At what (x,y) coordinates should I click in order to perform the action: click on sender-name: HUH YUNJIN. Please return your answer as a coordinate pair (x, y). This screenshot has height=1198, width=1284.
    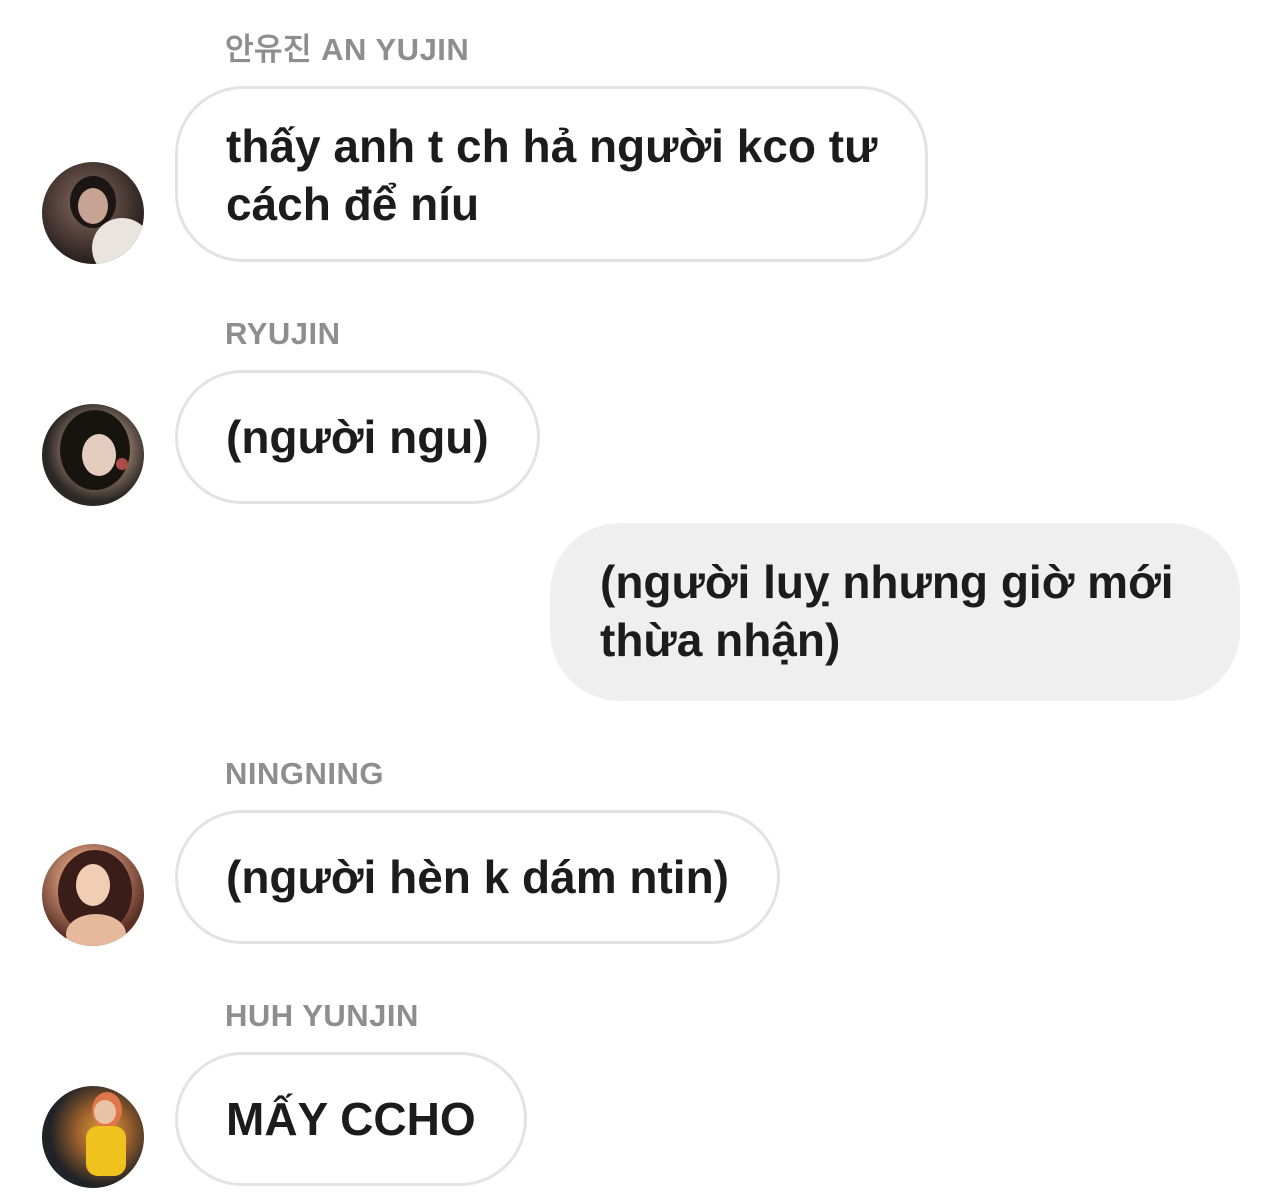
    Looking at the image, I should click on (322, 1015).